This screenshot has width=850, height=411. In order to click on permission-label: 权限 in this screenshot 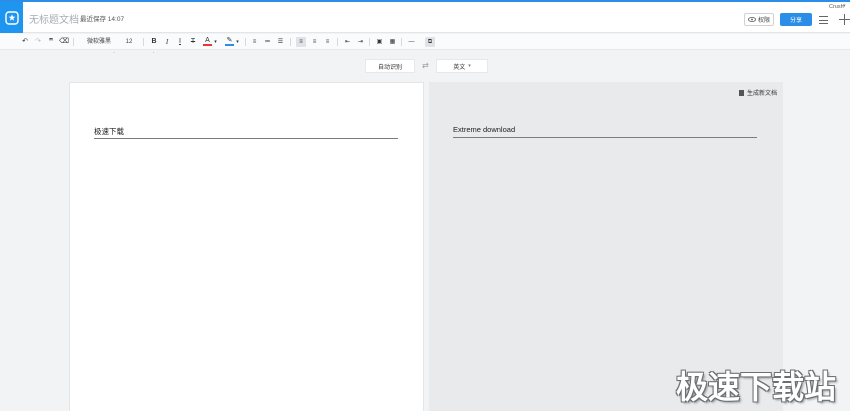, I will do `click(763, 21)`.